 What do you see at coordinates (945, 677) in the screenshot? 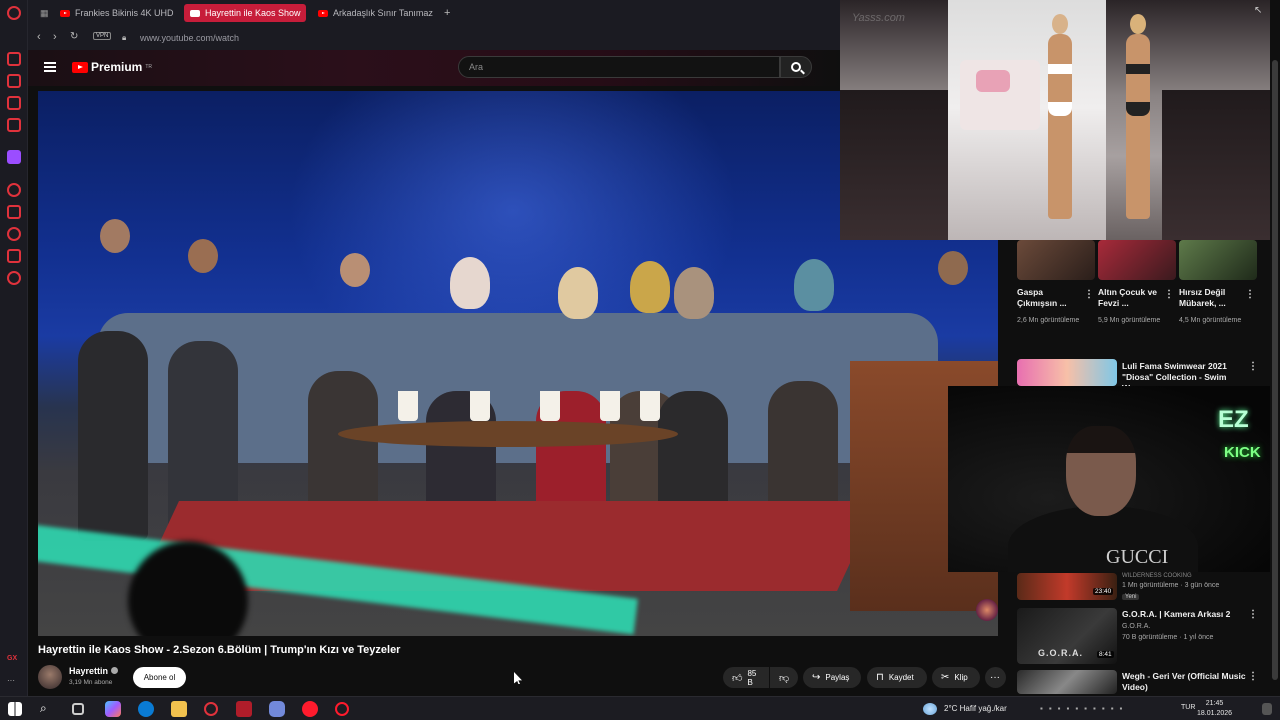
I see `scissors-icon: ✂` at bounding box center [945, 677].